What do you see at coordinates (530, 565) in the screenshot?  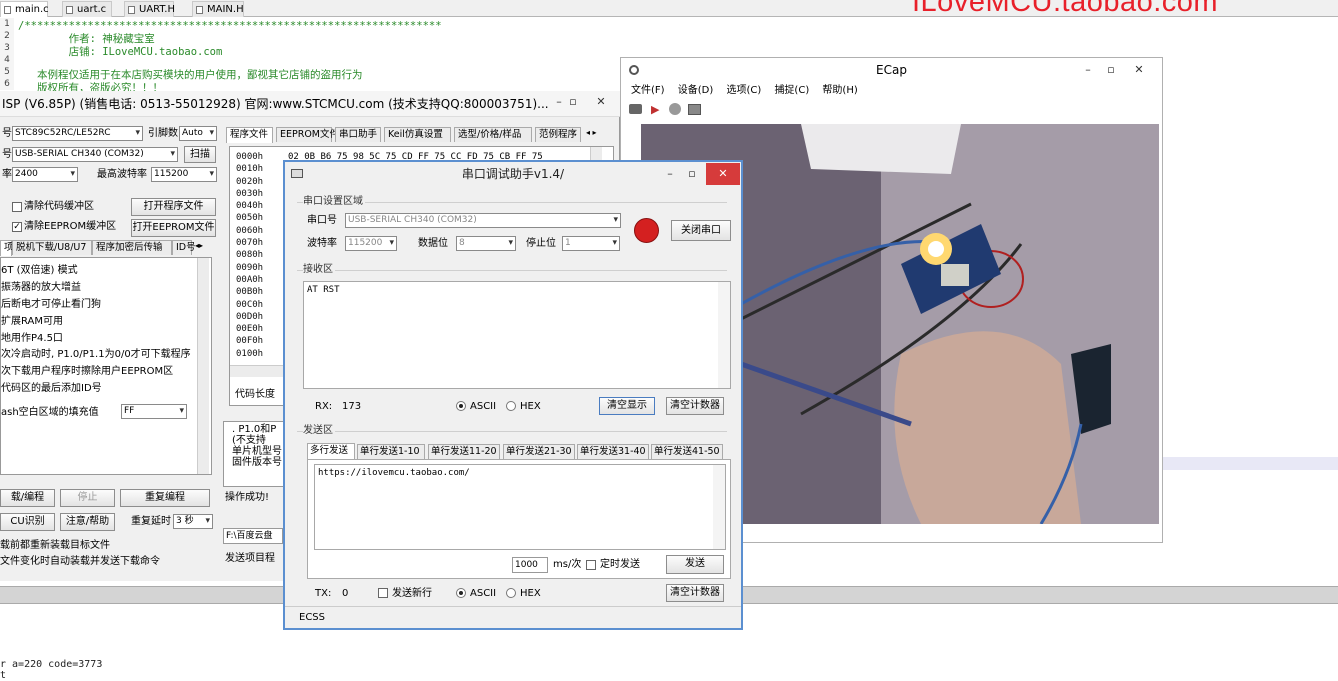 I see `send-interval-input: 1000` at bounding box center [530, 565].